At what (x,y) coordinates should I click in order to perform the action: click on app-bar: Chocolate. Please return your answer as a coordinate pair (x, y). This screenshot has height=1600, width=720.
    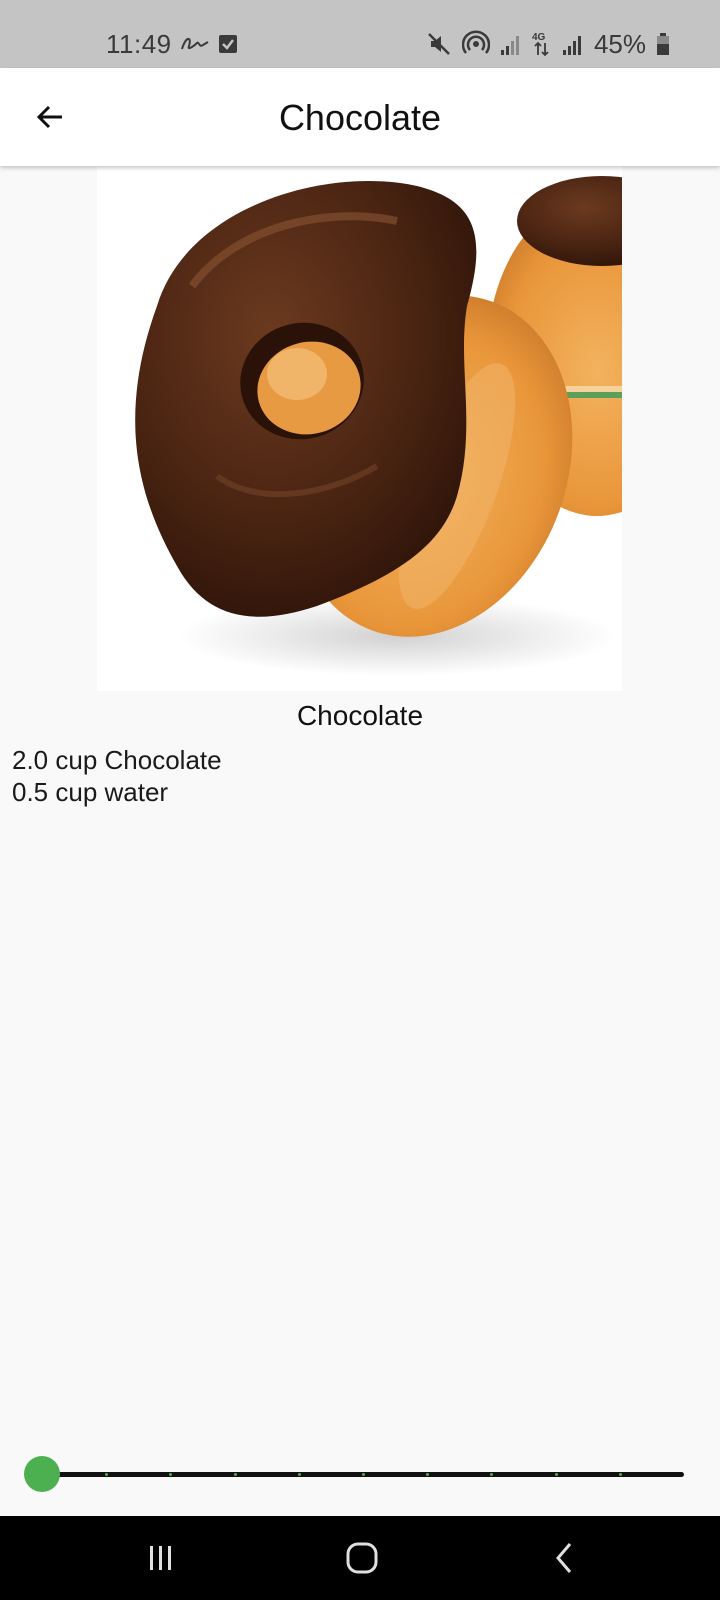
    Looking at the image, I should click on (360, 117).